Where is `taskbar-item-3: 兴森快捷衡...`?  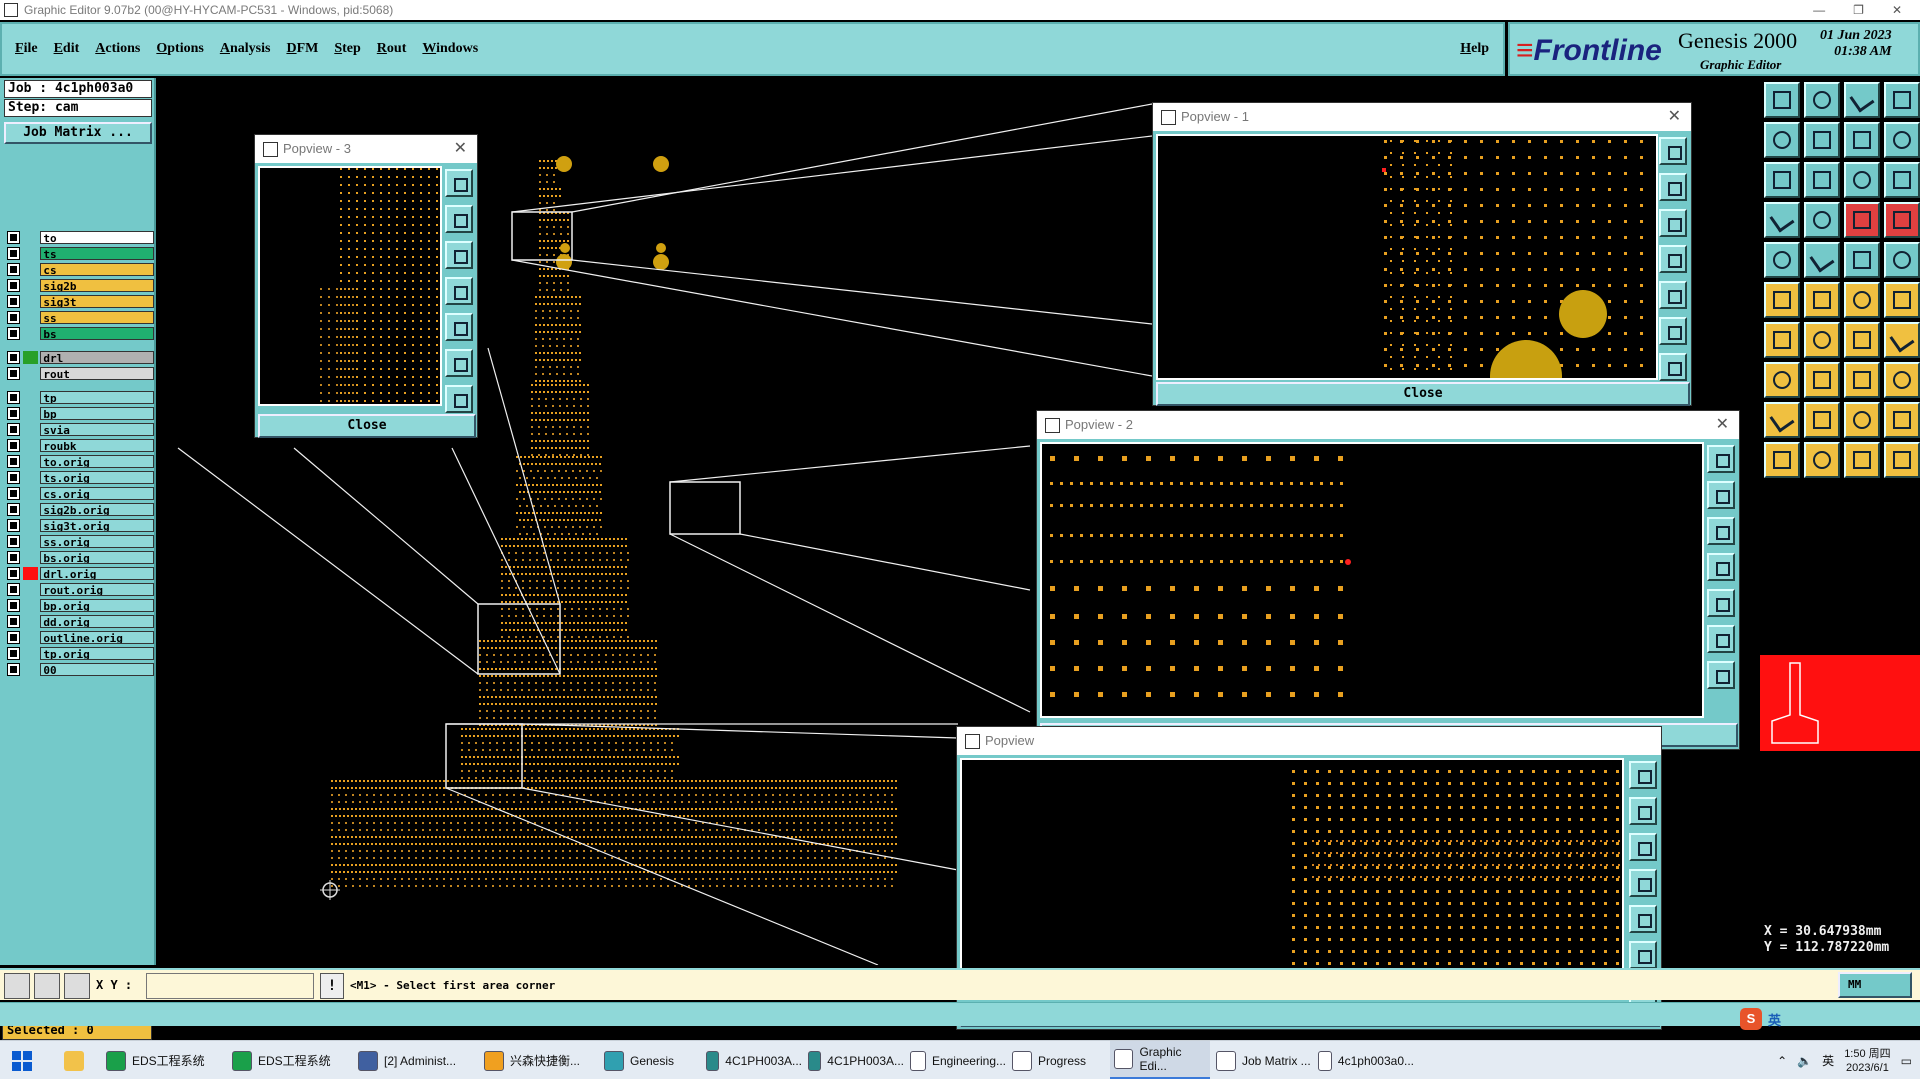 taskbar-item-3: 兴森快捷衡... is located at coordinates (539, 1060).